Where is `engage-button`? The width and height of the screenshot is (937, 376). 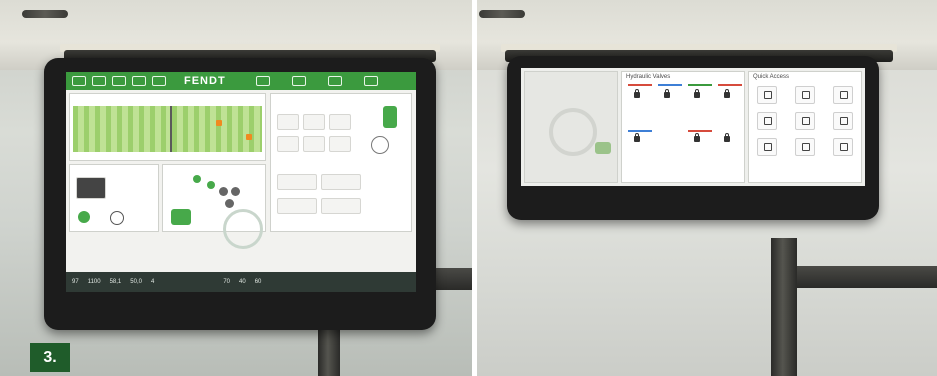
engage-button is located at coordinates (181, 217).